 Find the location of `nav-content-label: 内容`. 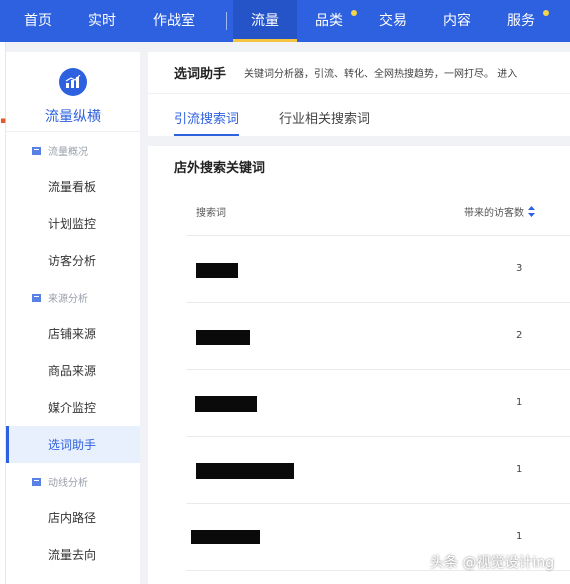

nav-content-label: 内容 is located at coordinates (457, 21).